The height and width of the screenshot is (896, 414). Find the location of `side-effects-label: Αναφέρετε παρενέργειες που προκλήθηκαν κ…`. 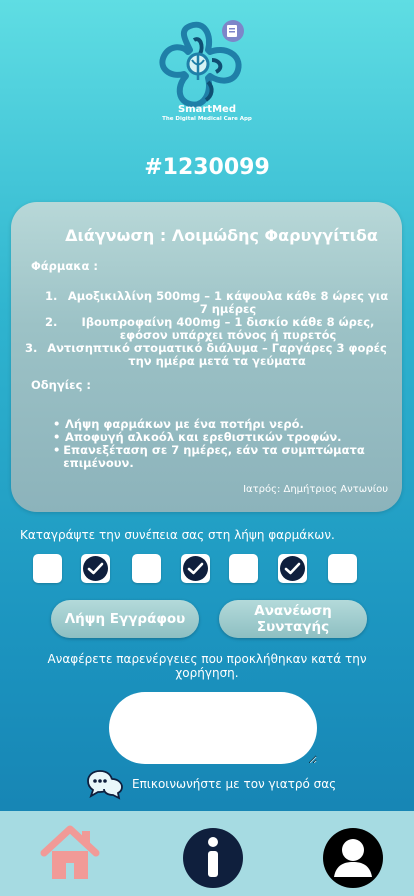

side-effects-label: Αναφέρετε παρενέργειες που προκλήθηκαν κ… is located at coordinates (207, 666).